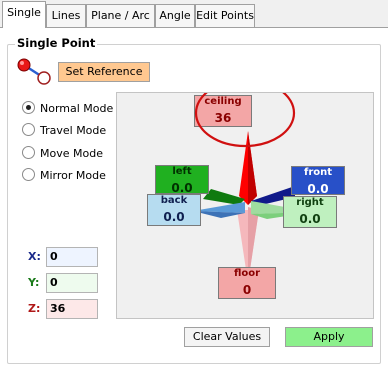 The width and height of the screenshot is (388, 369). What do you see at coordinates (72, 309) in the screenshot?
I see `z-input: 36` at bounding box center [72, 309].